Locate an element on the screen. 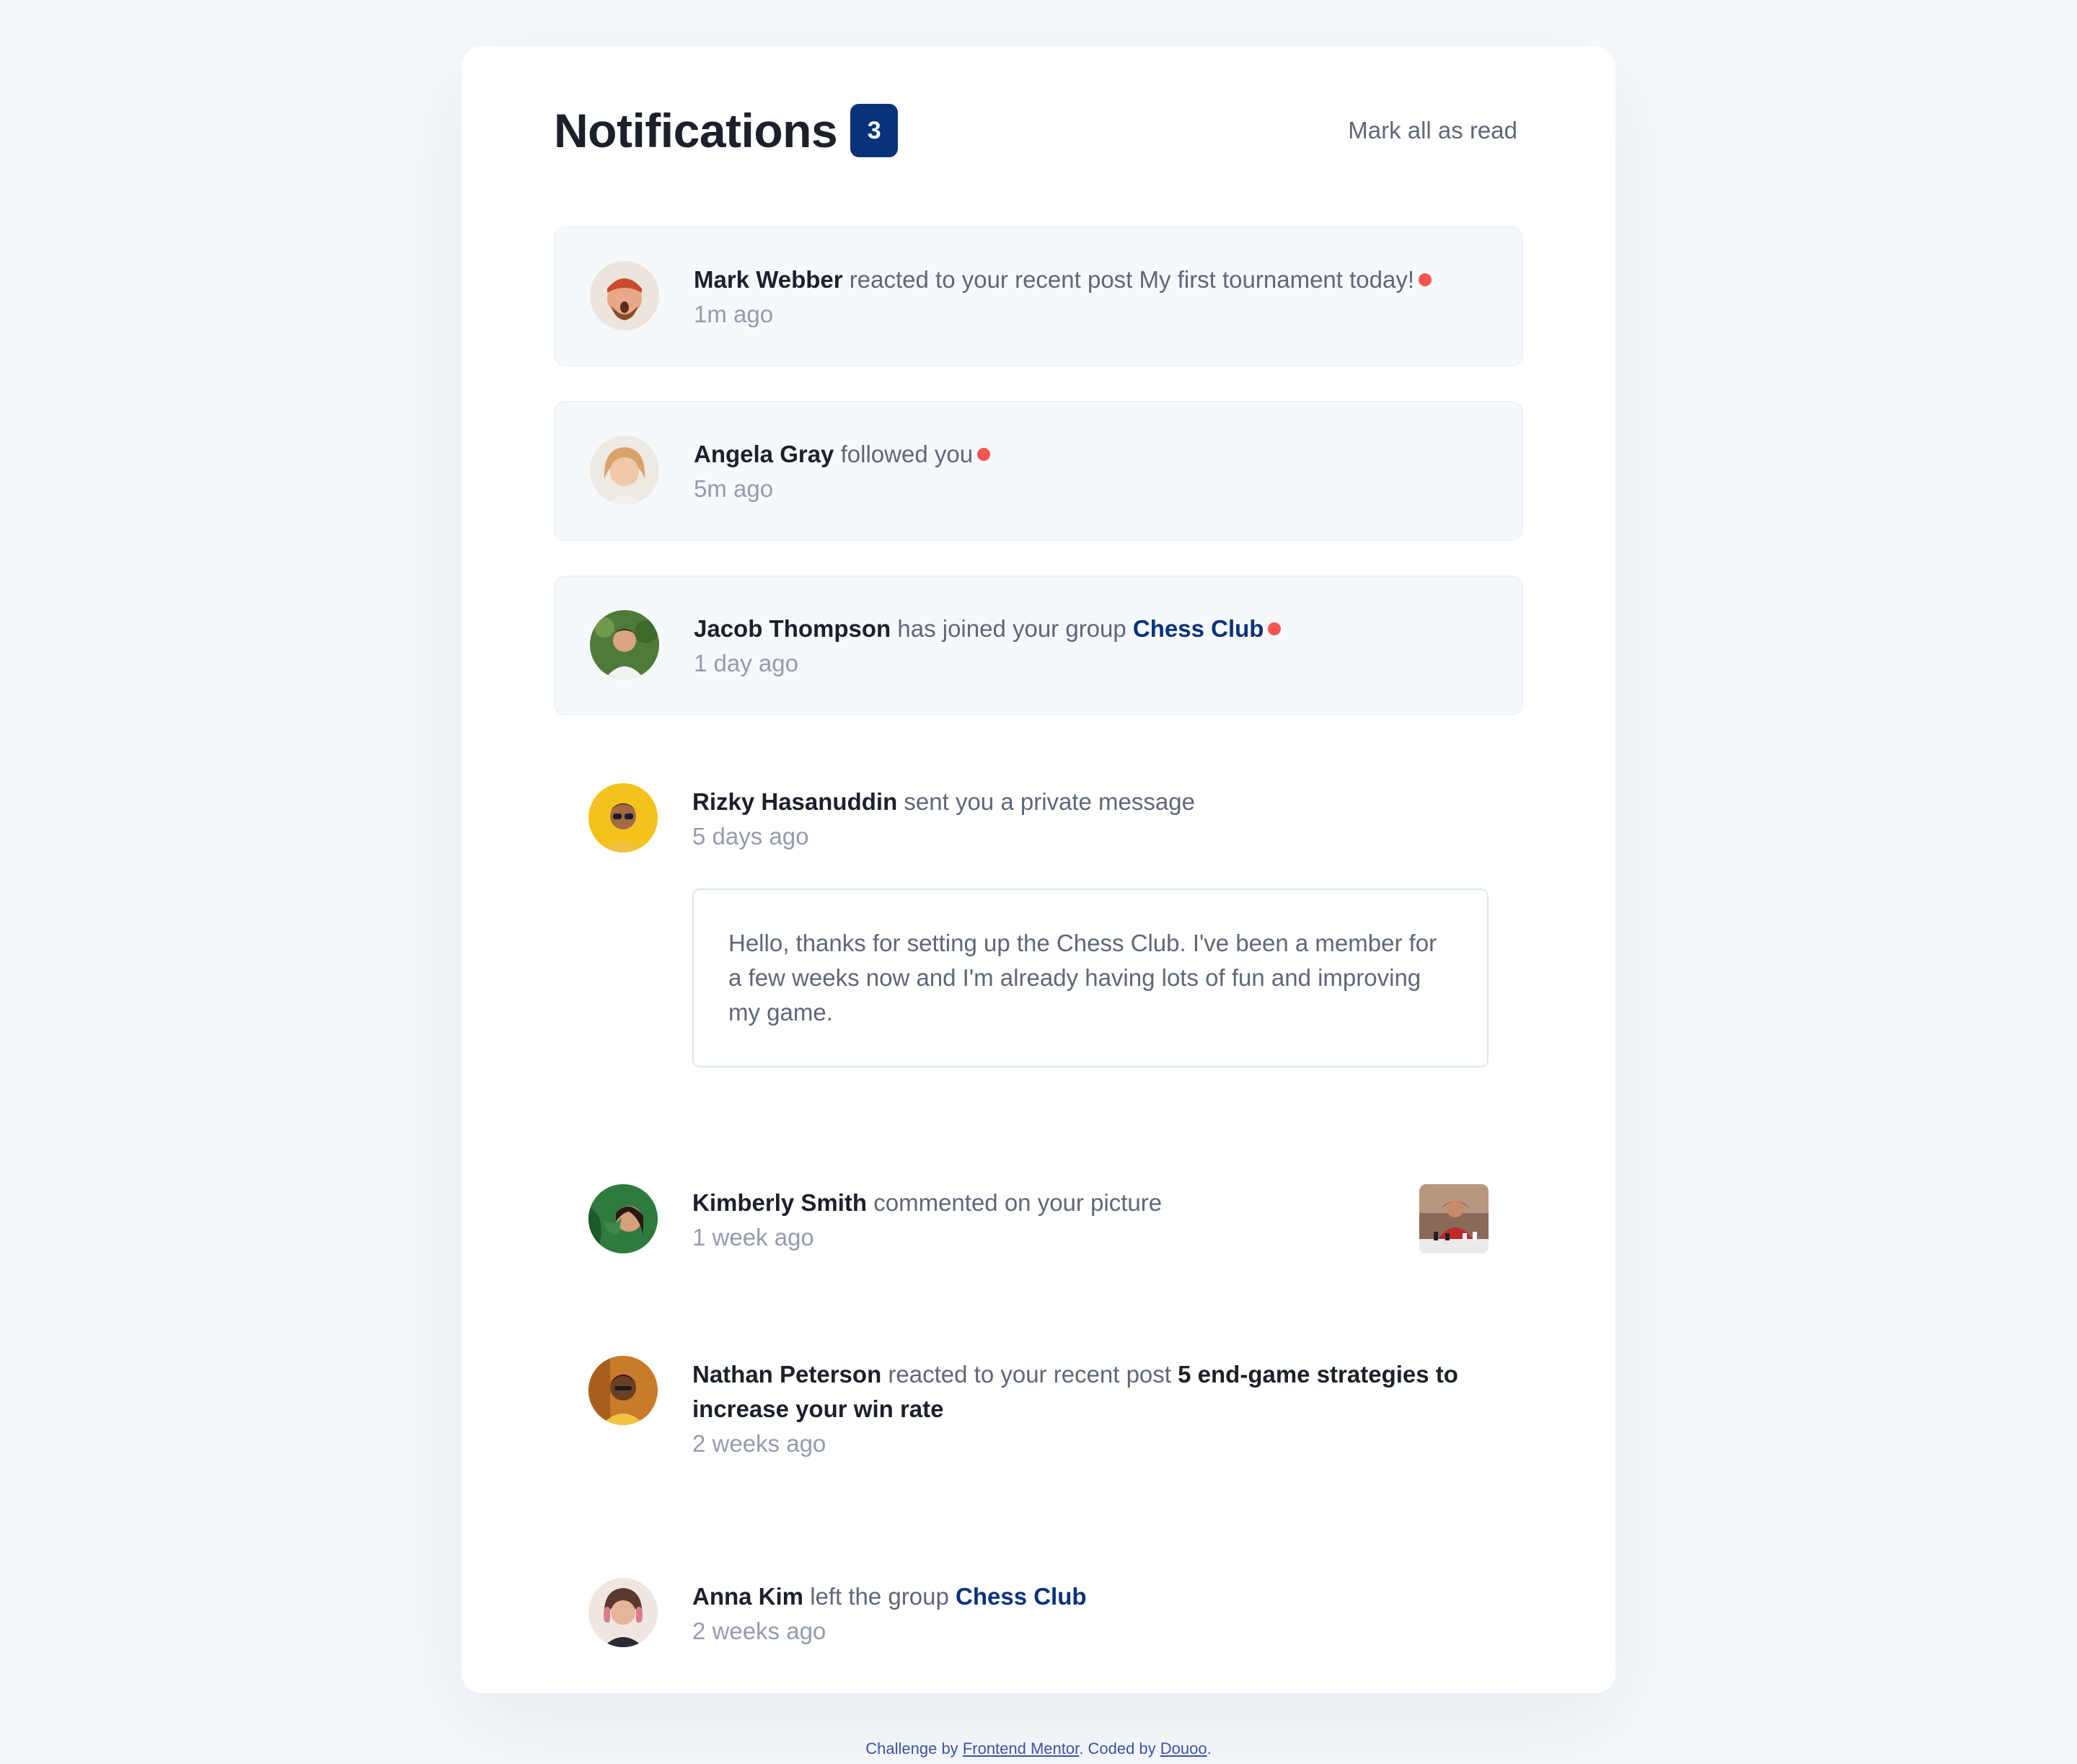  notification-text: Kimberly Smith commented on your picture is located at coordinates (1047, 1203).